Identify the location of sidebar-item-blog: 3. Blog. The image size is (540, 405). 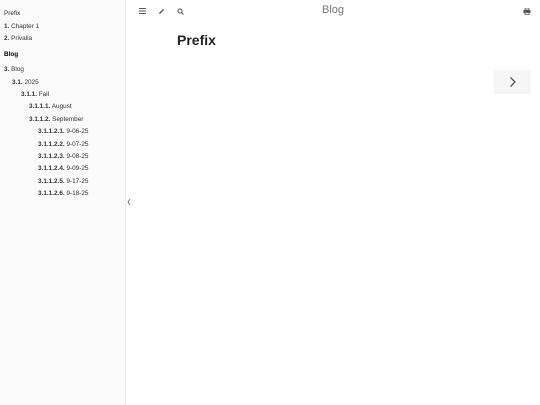
(14, 70).